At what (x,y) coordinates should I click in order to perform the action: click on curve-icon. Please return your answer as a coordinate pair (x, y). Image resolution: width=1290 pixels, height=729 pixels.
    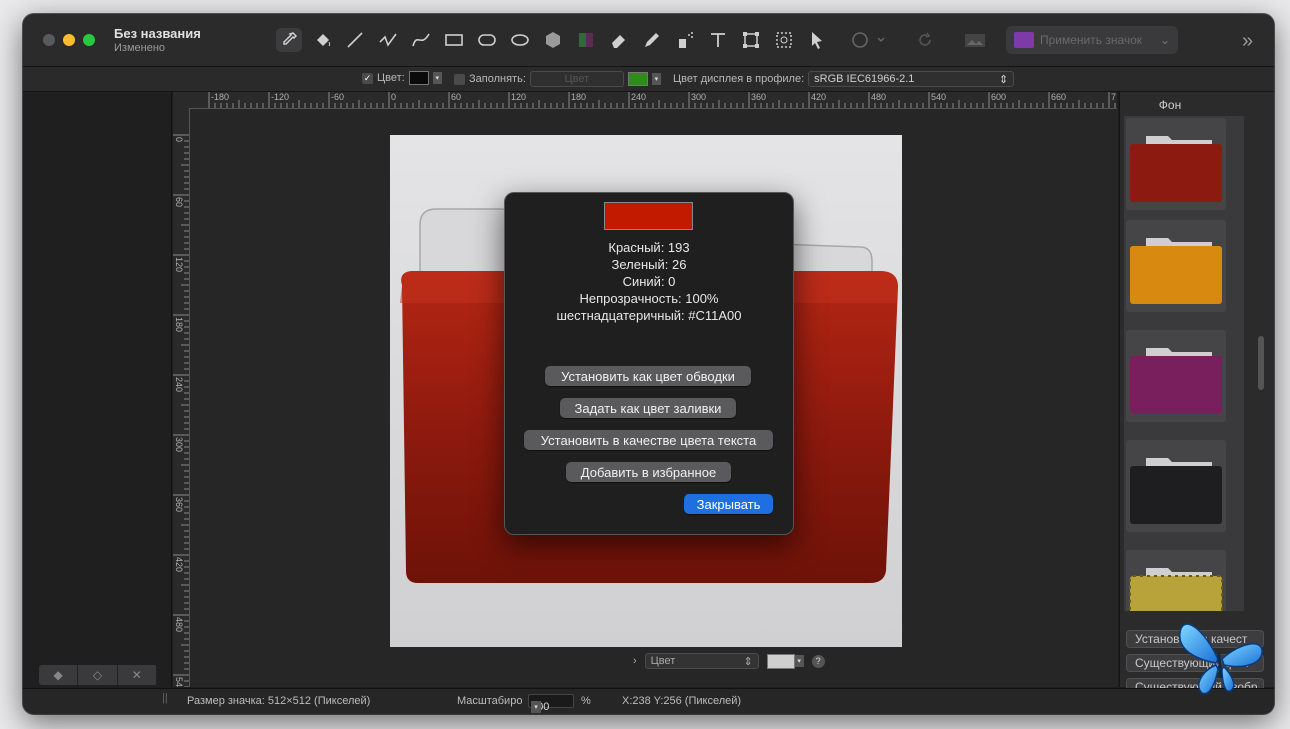
    Looking at the image, I should click on (421, 40).